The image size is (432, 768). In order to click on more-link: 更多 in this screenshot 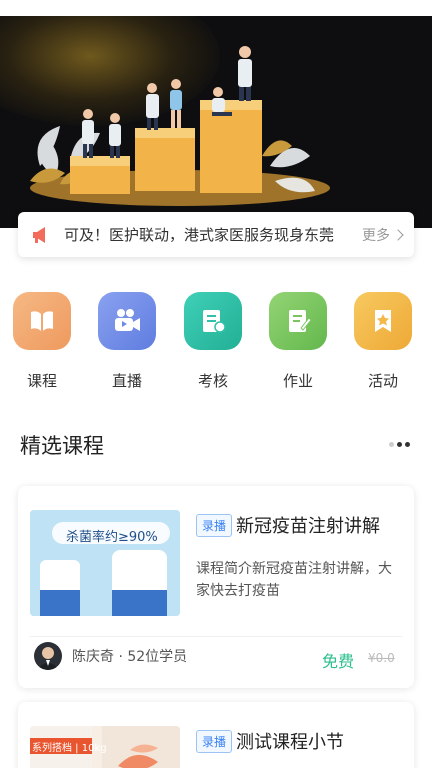, I will do `click(383, 235)`.